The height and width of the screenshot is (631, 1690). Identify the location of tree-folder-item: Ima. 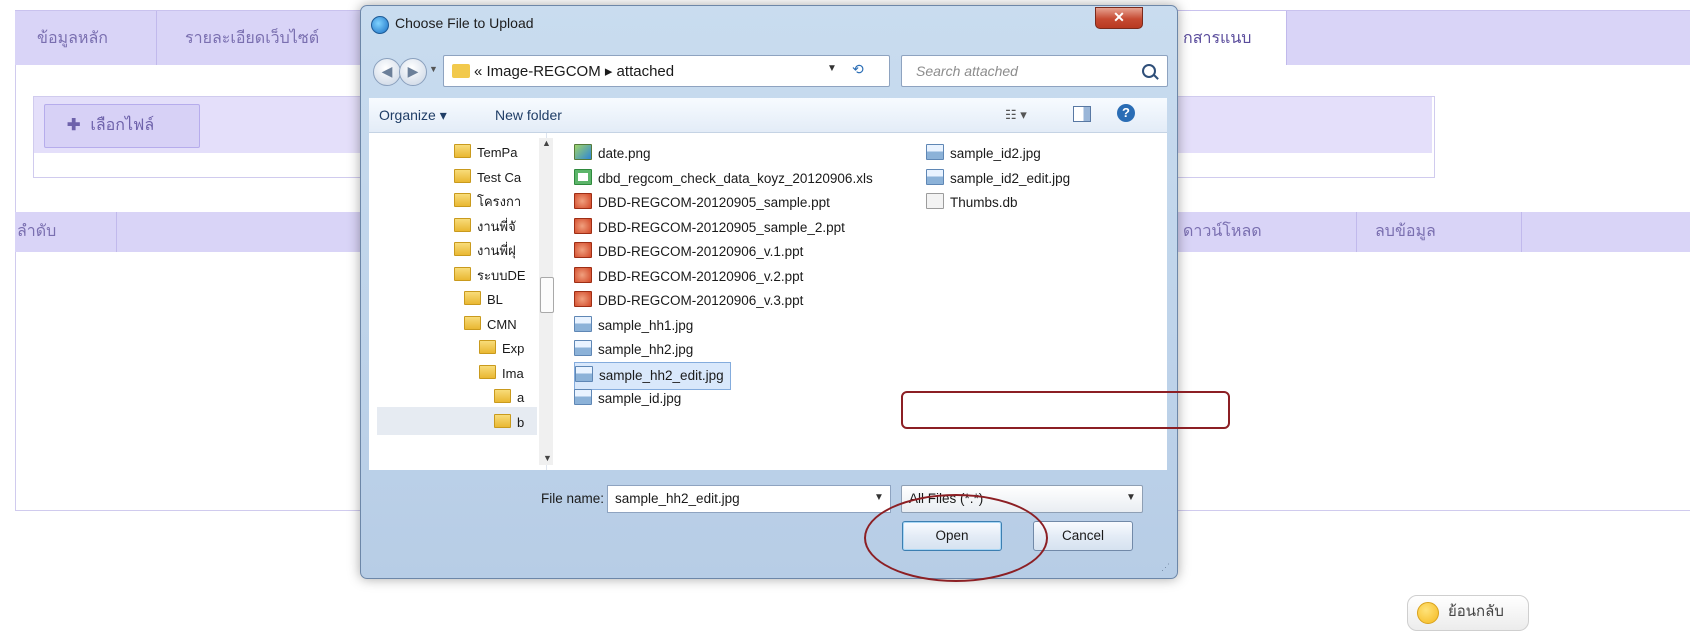
(501, 374).